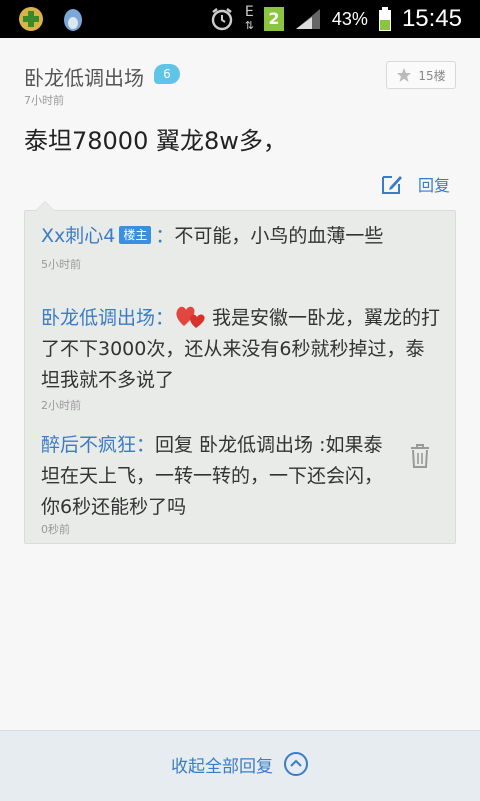 The width and height of the screenshot is (480, 801). What do you see at coordinates (415, 184) in the screenshot?
I see `reply-button: 回复` at bounding box center [415, 184].